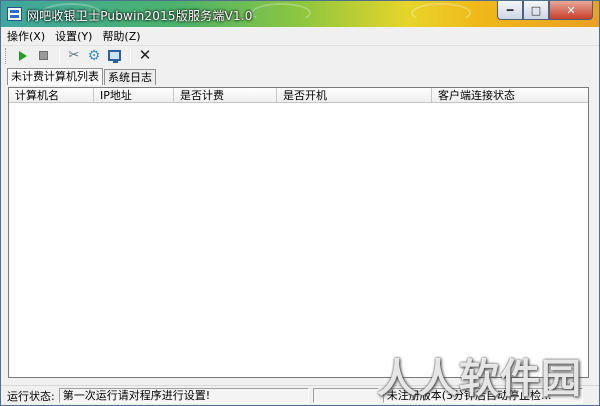 This screenshot has width=600, height=406. What do you see at coordinates (26, 36) in the screenshot?
I see `menu-operation: 操作(X)` at bounding box center [26, 36].